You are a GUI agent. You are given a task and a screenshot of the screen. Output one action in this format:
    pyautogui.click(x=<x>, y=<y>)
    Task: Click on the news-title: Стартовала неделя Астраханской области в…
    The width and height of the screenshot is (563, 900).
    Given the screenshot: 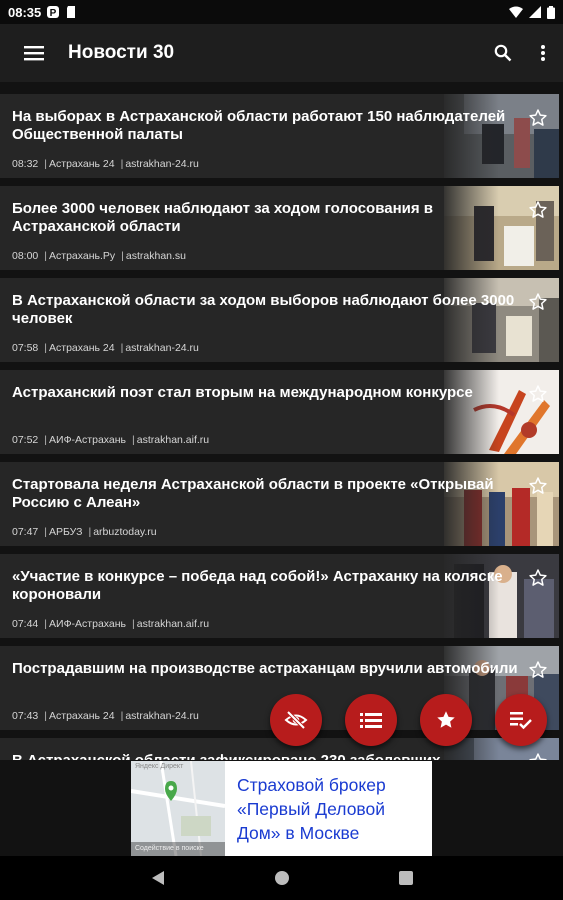 What is the action you would take?
    pyautogui.click(x=253, y=493)
    